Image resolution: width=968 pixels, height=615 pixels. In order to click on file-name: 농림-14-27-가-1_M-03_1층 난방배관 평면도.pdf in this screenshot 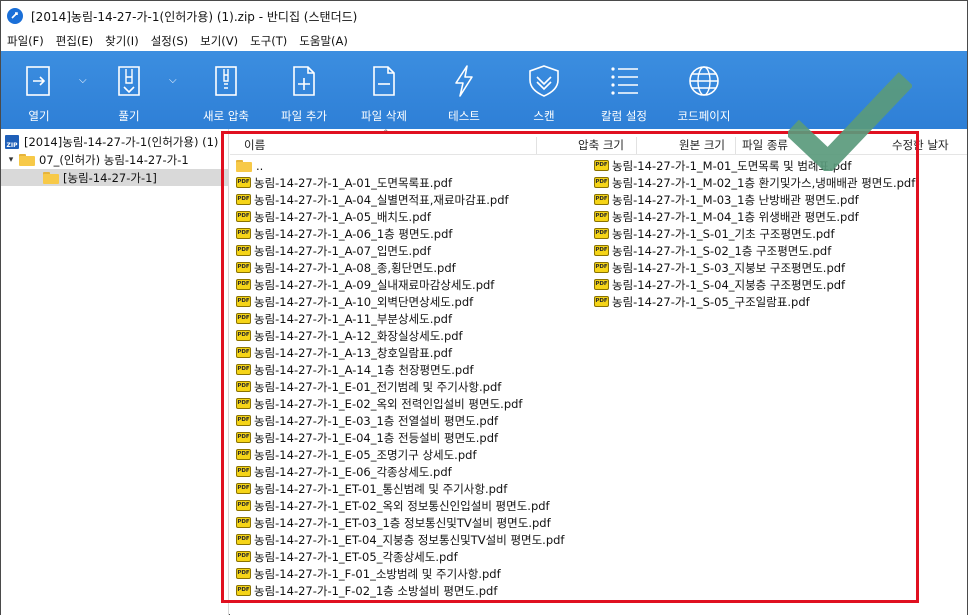, I will do `click(735, 199)`.